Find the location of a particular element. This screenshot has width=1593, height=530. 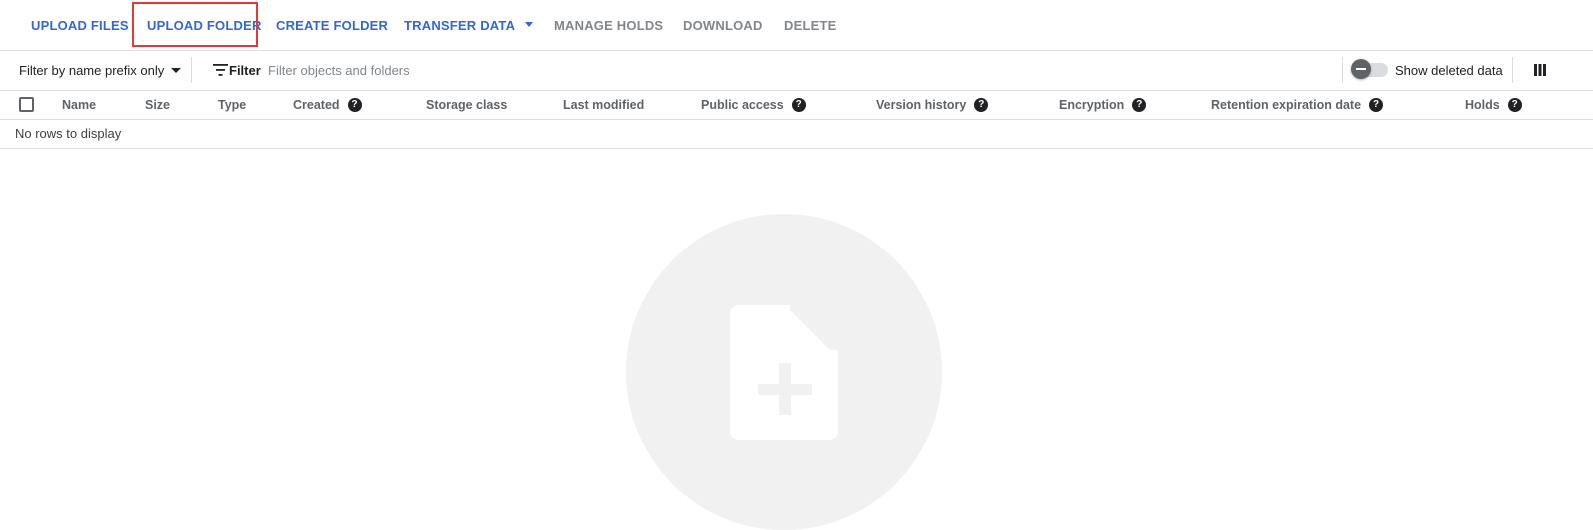

transfer-data-button: TRANSFER DATA is located at coordinates (469, 26).